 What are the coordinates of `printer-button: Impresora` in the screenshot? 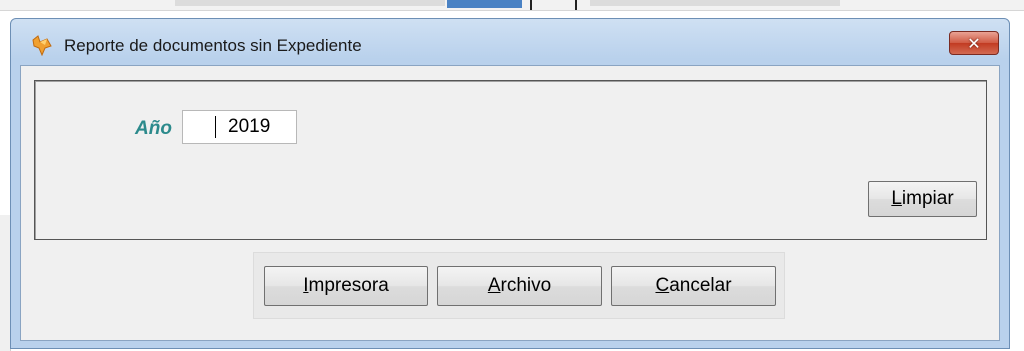 It's located at (346, 286).